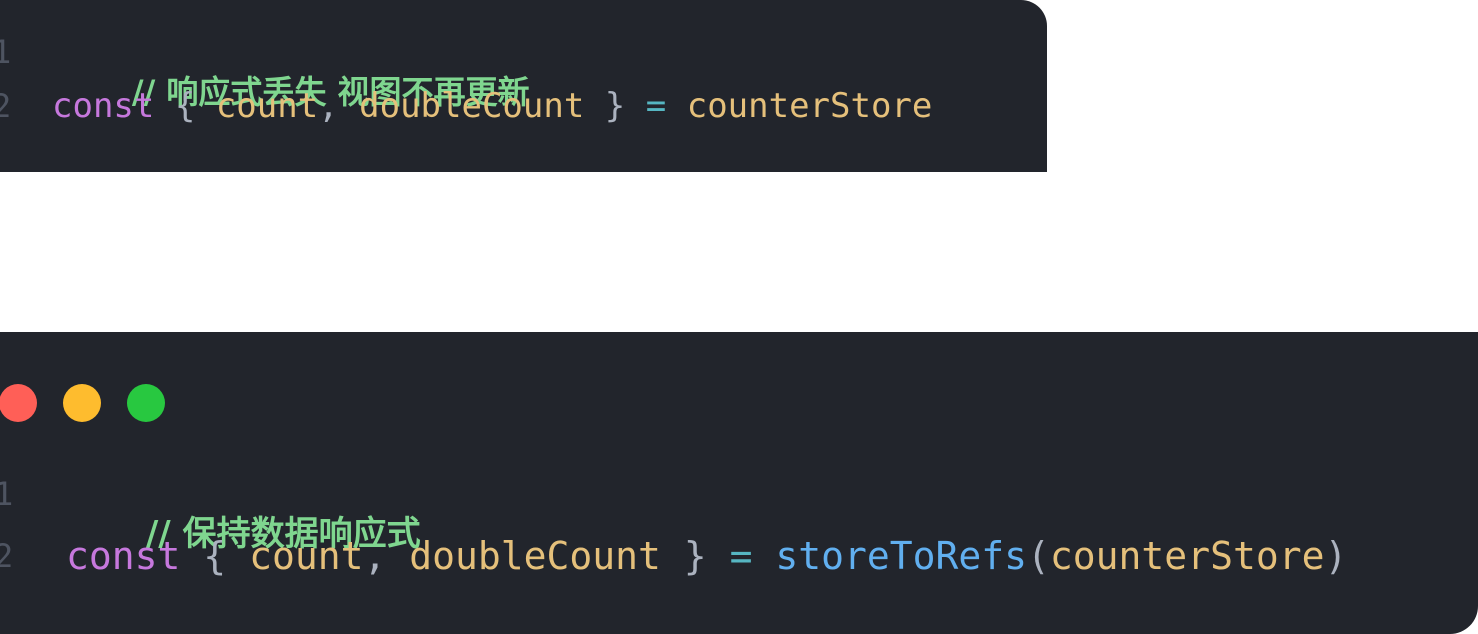  Describe the element at coordinates (809, 106) in the screenshot. I see `variable-counterstore: counterStore` at that location.